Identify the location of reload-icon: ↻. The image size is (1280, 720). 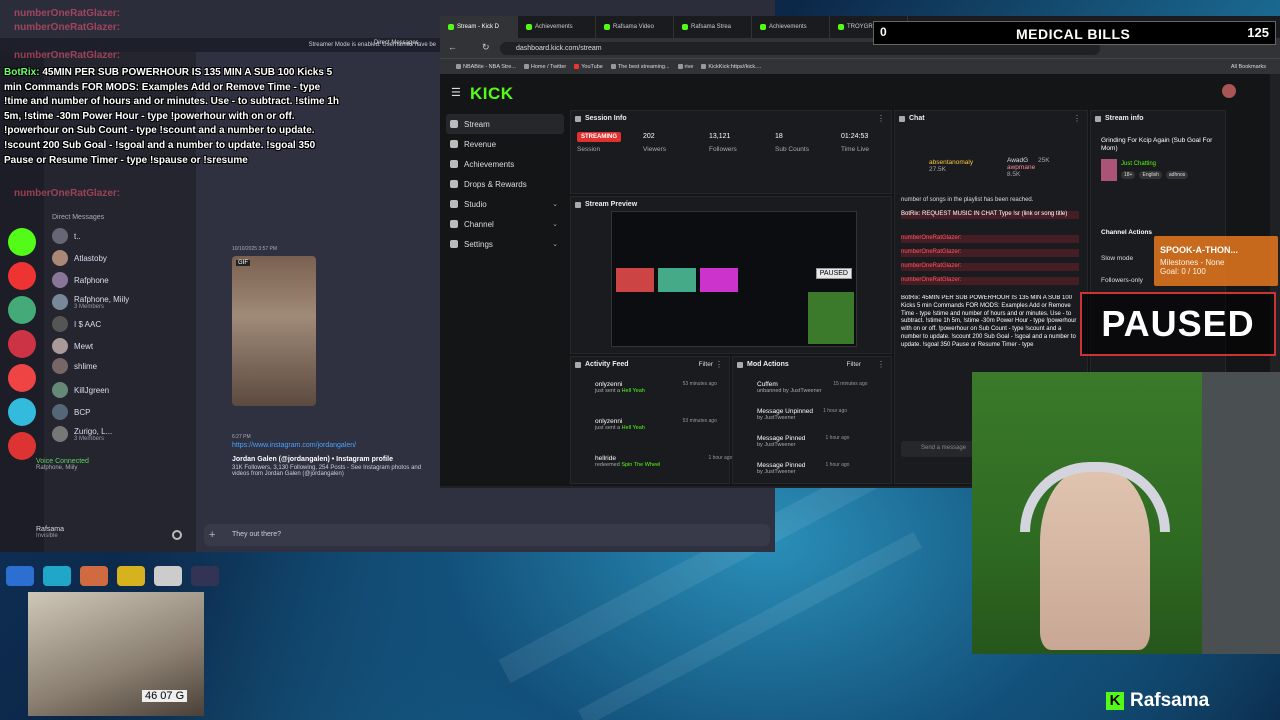
(486, 47).